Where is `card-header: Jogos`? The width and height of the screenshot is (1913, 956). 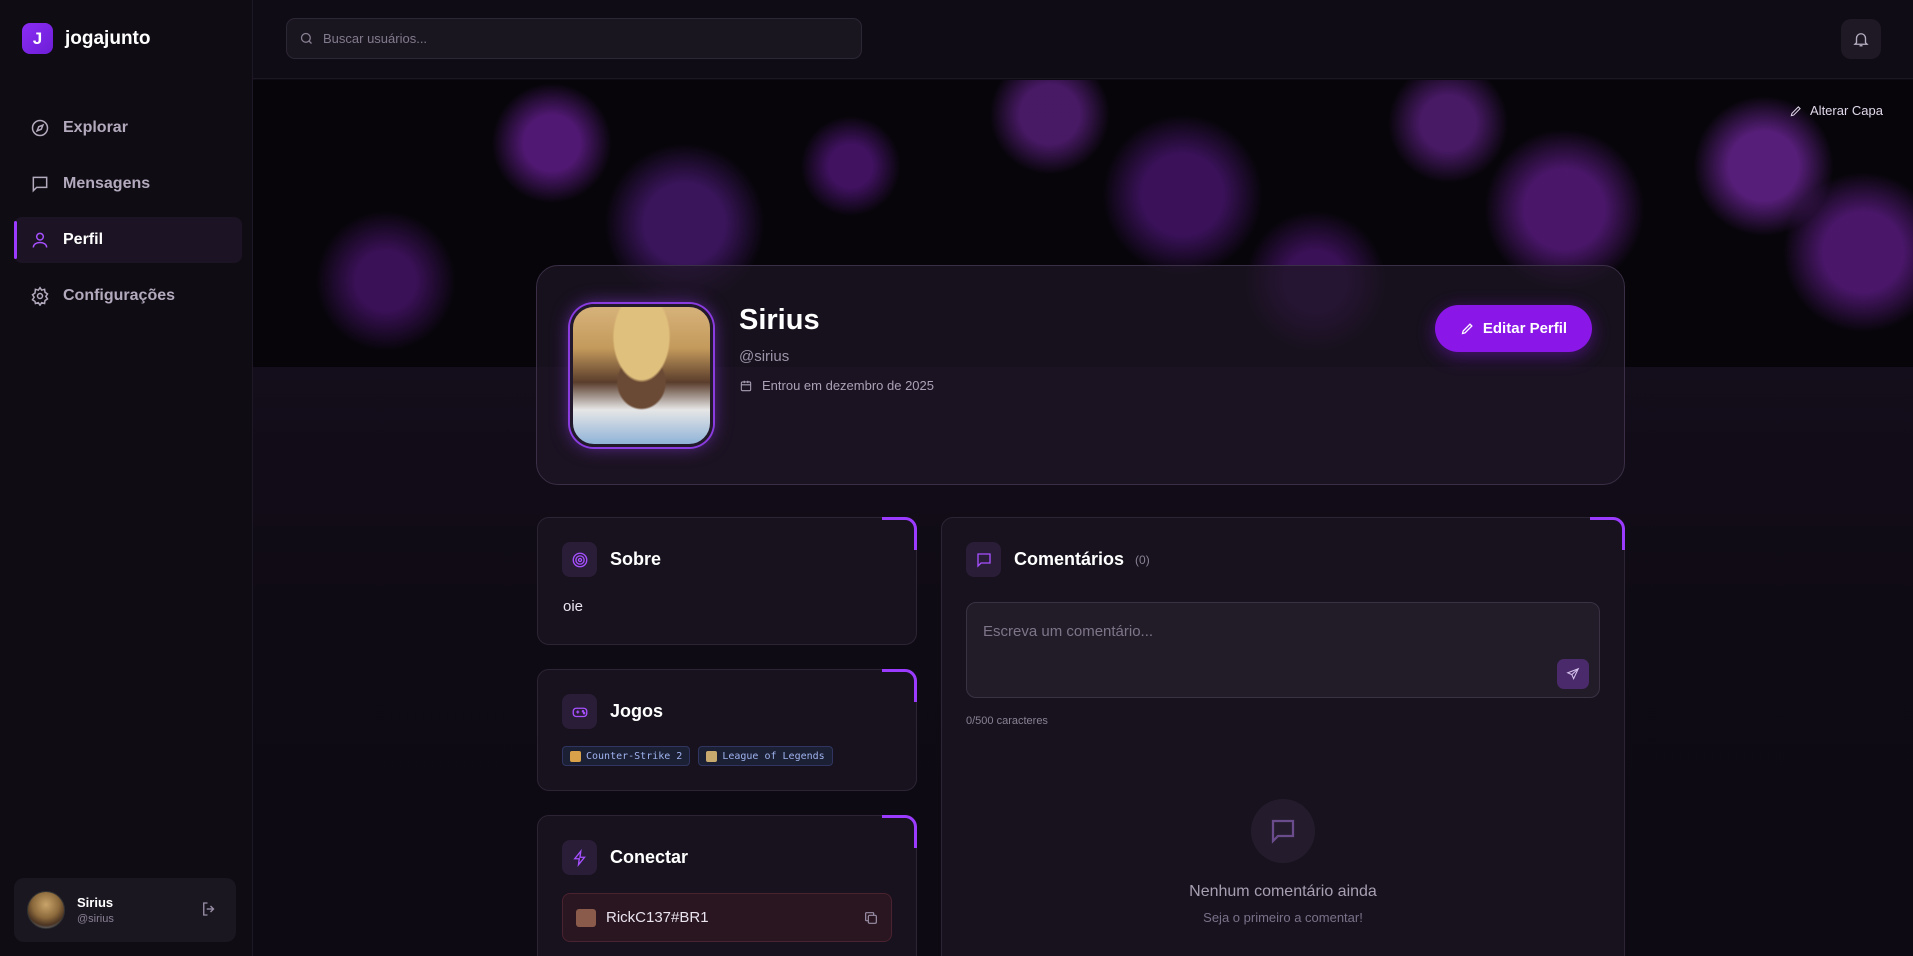 card-header: Jogos is located at coordinates (612, 711).